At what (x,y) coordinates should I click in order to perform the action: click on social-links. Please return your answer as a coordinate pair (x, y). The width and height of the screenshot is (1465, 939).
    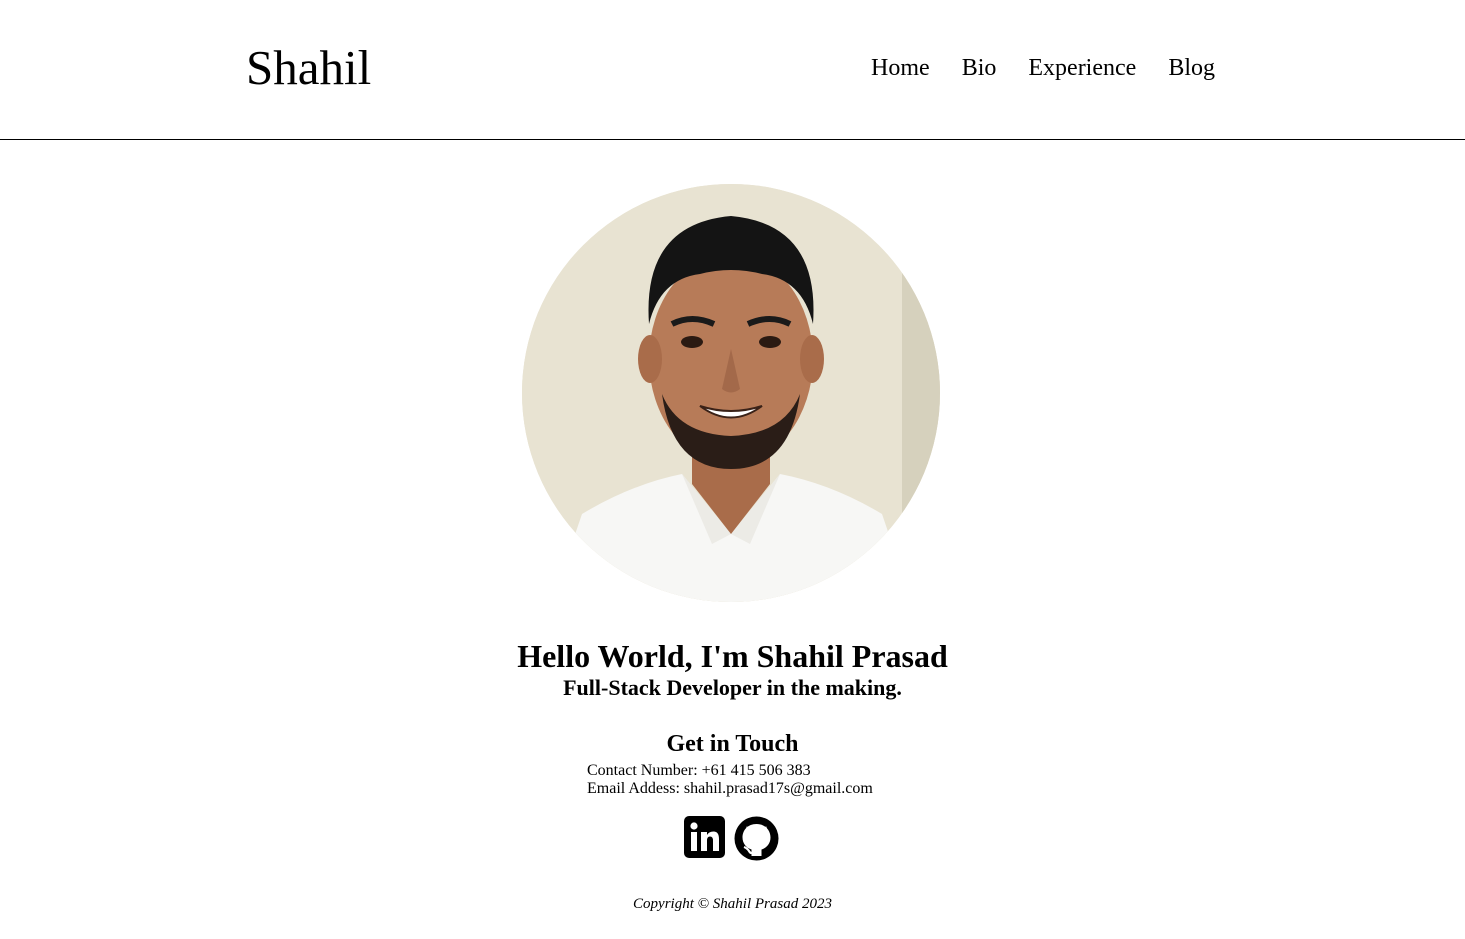
    Looking at the image, I should click on (731, 841).